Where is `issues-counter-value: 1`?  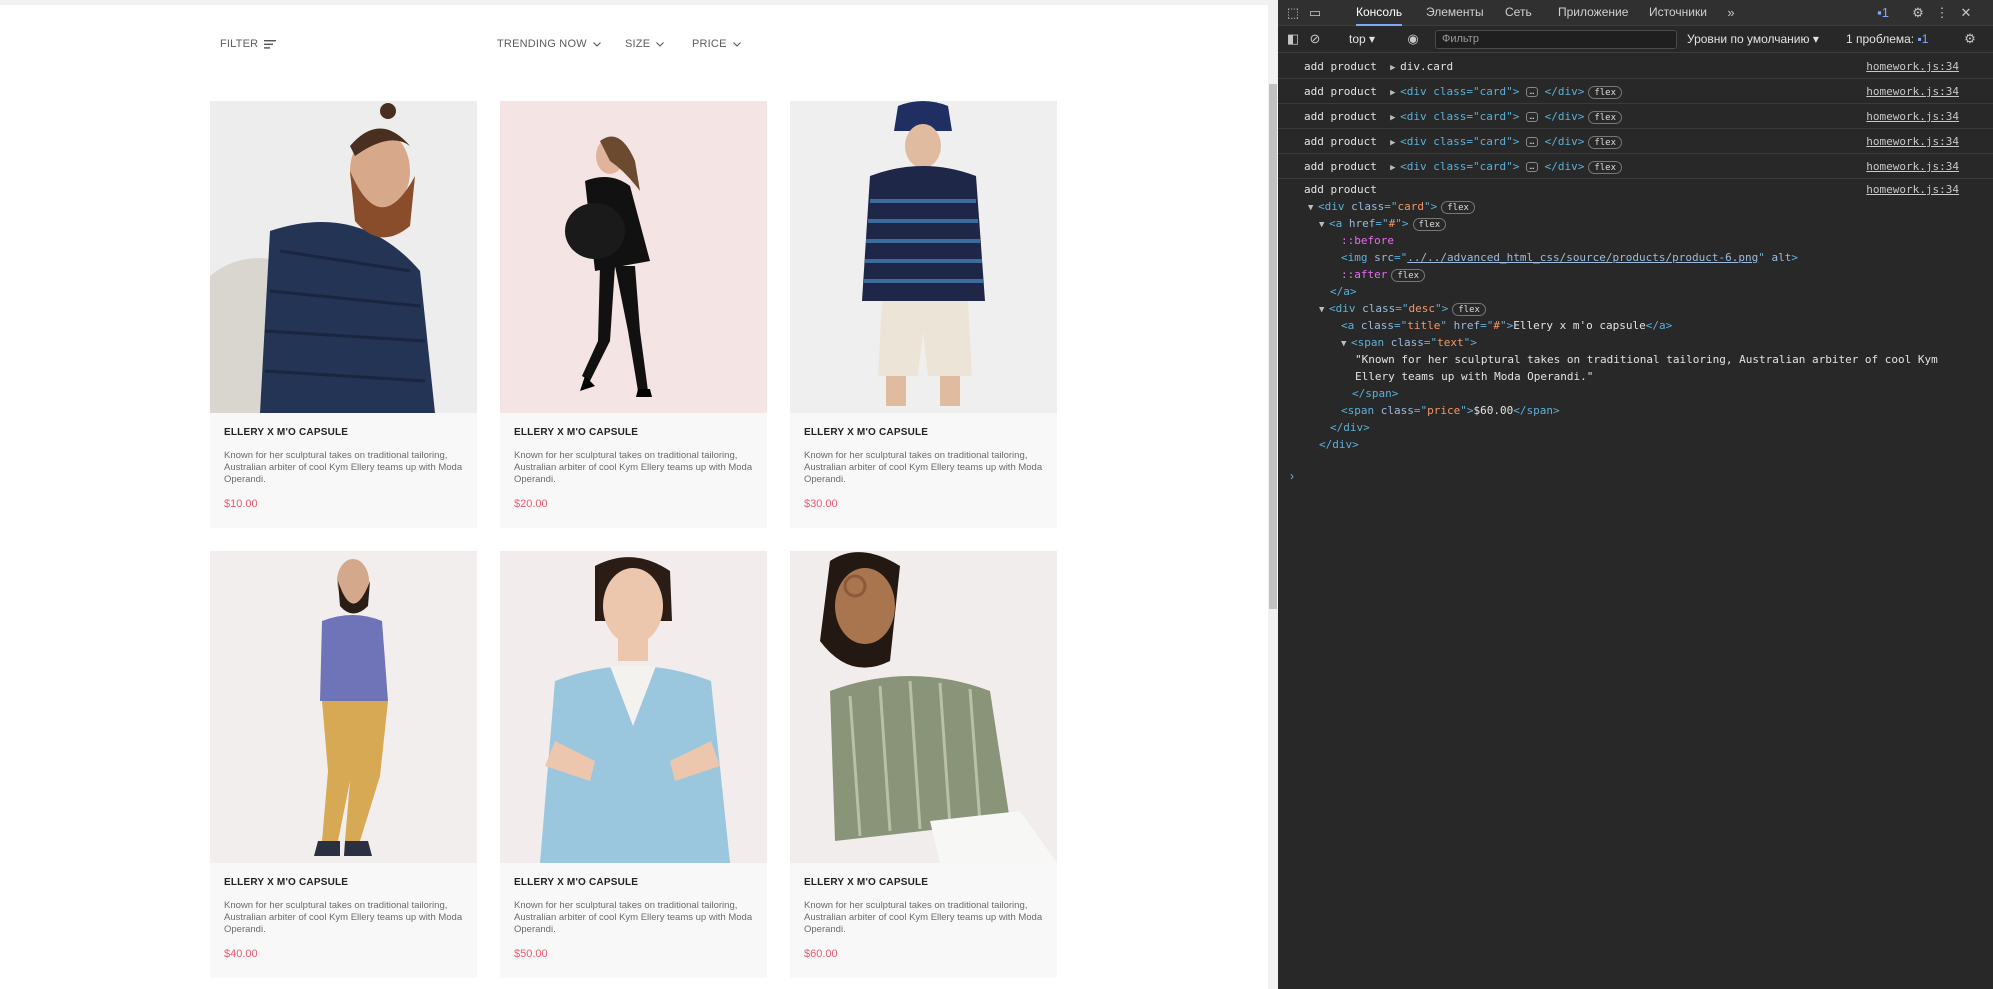
issues-counter-value: 1 is located at coordinates (1885, 12).